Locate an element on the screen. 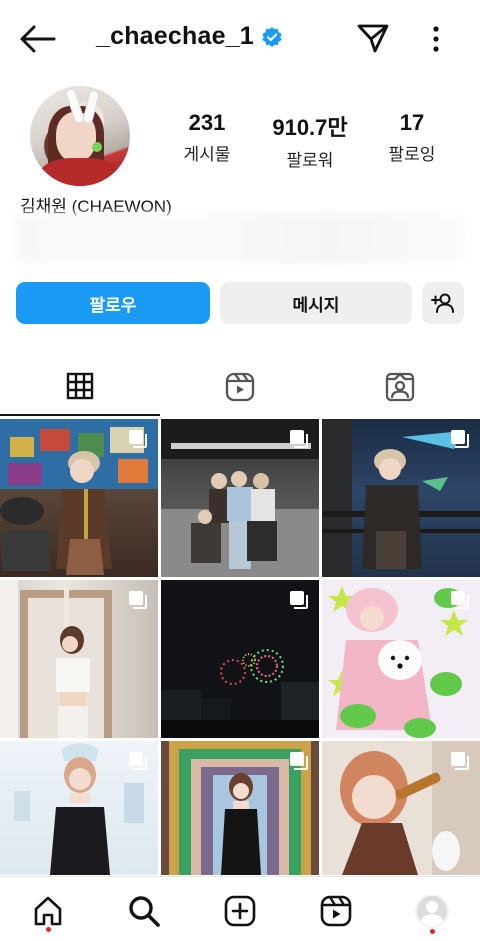 The height and width of the screenshot is (941, 480). tab-tagged is located at coordinates (400, 387).